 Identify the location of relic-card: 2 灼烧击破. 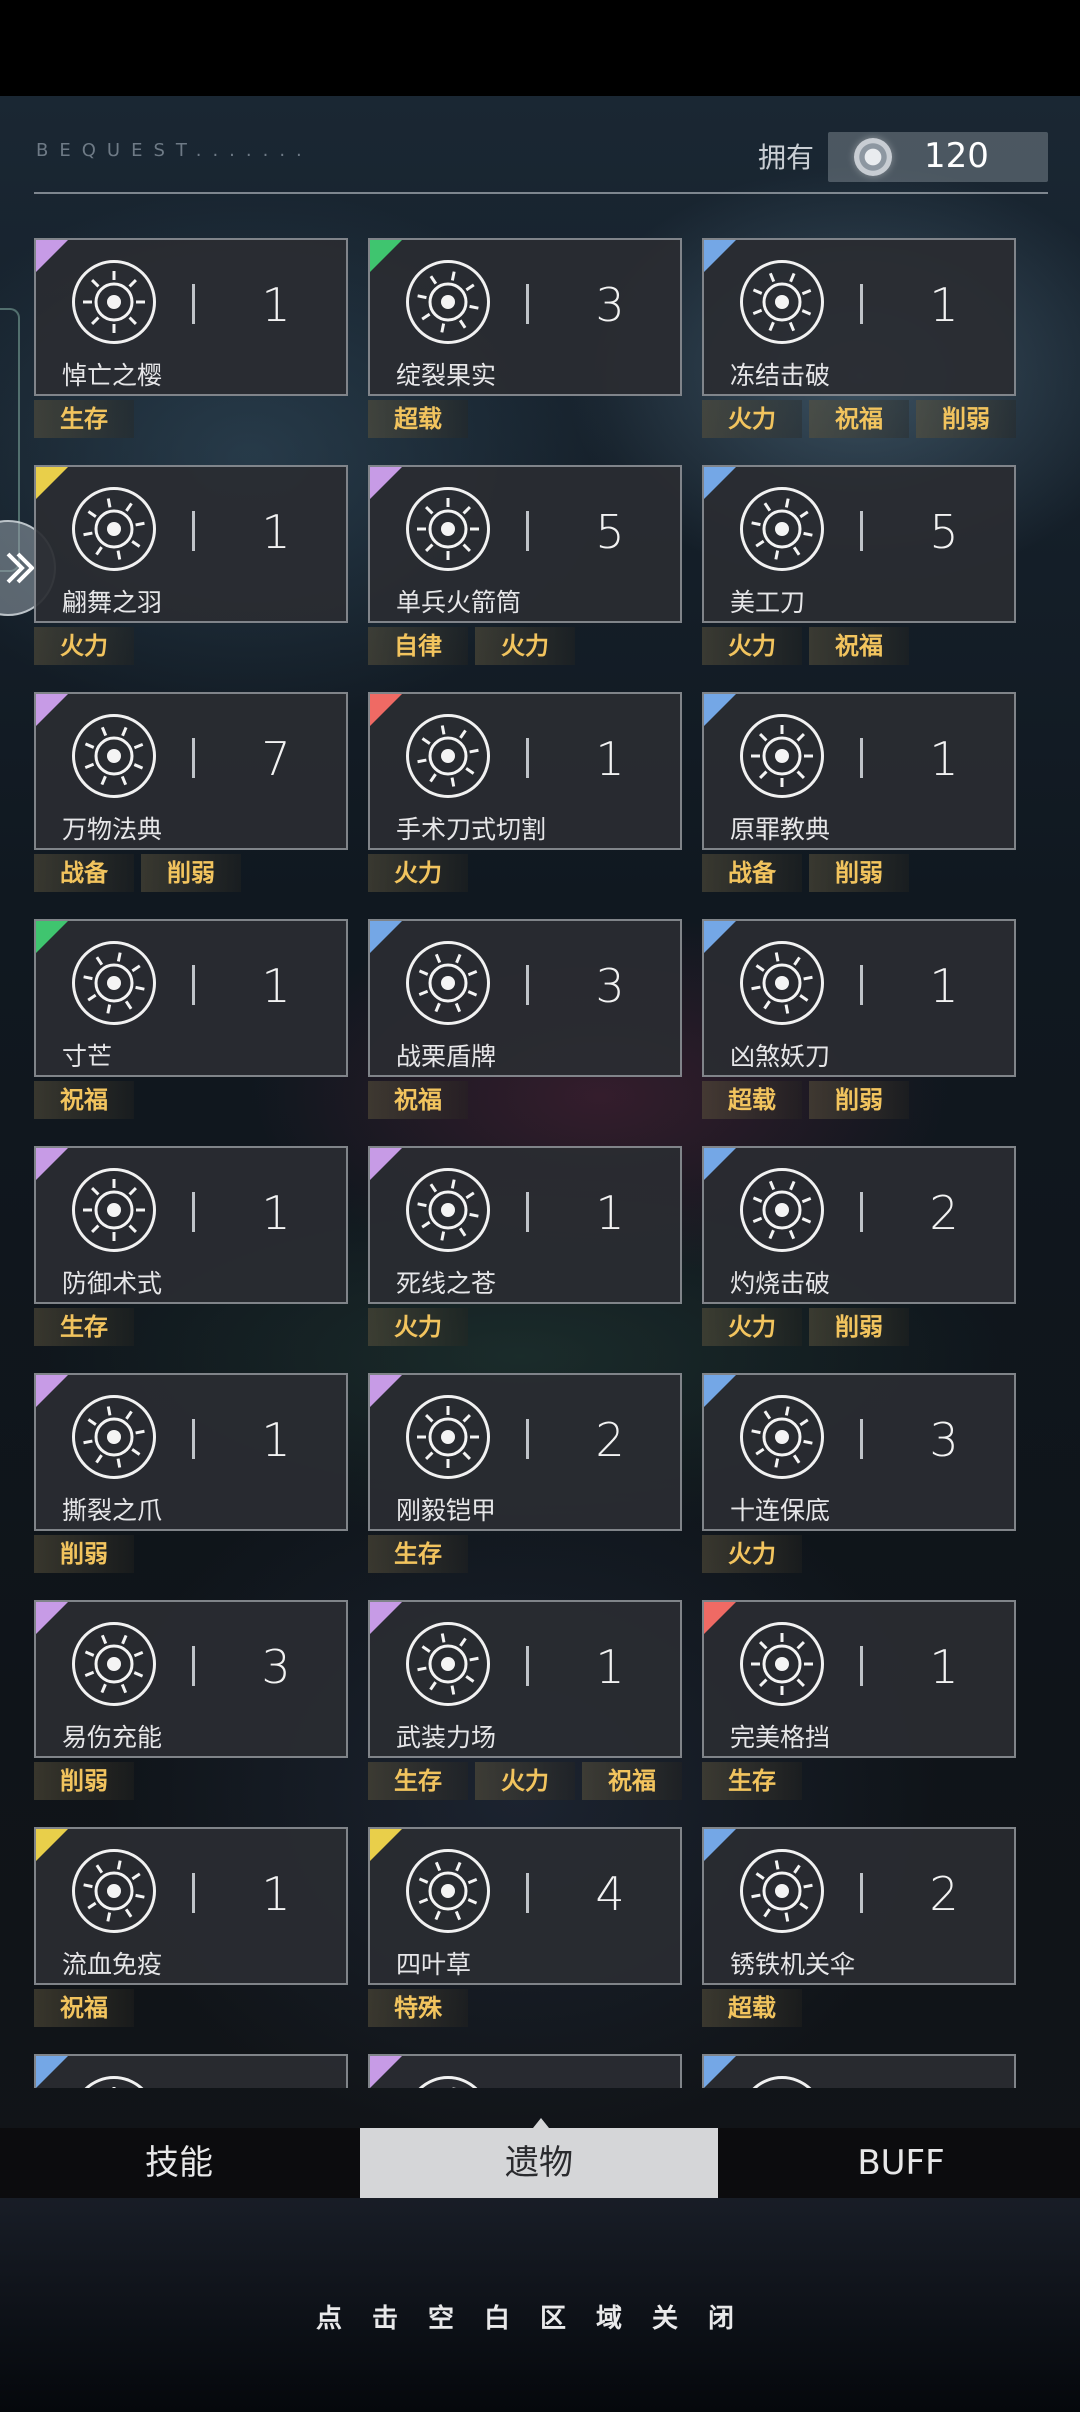
(859, 1225).